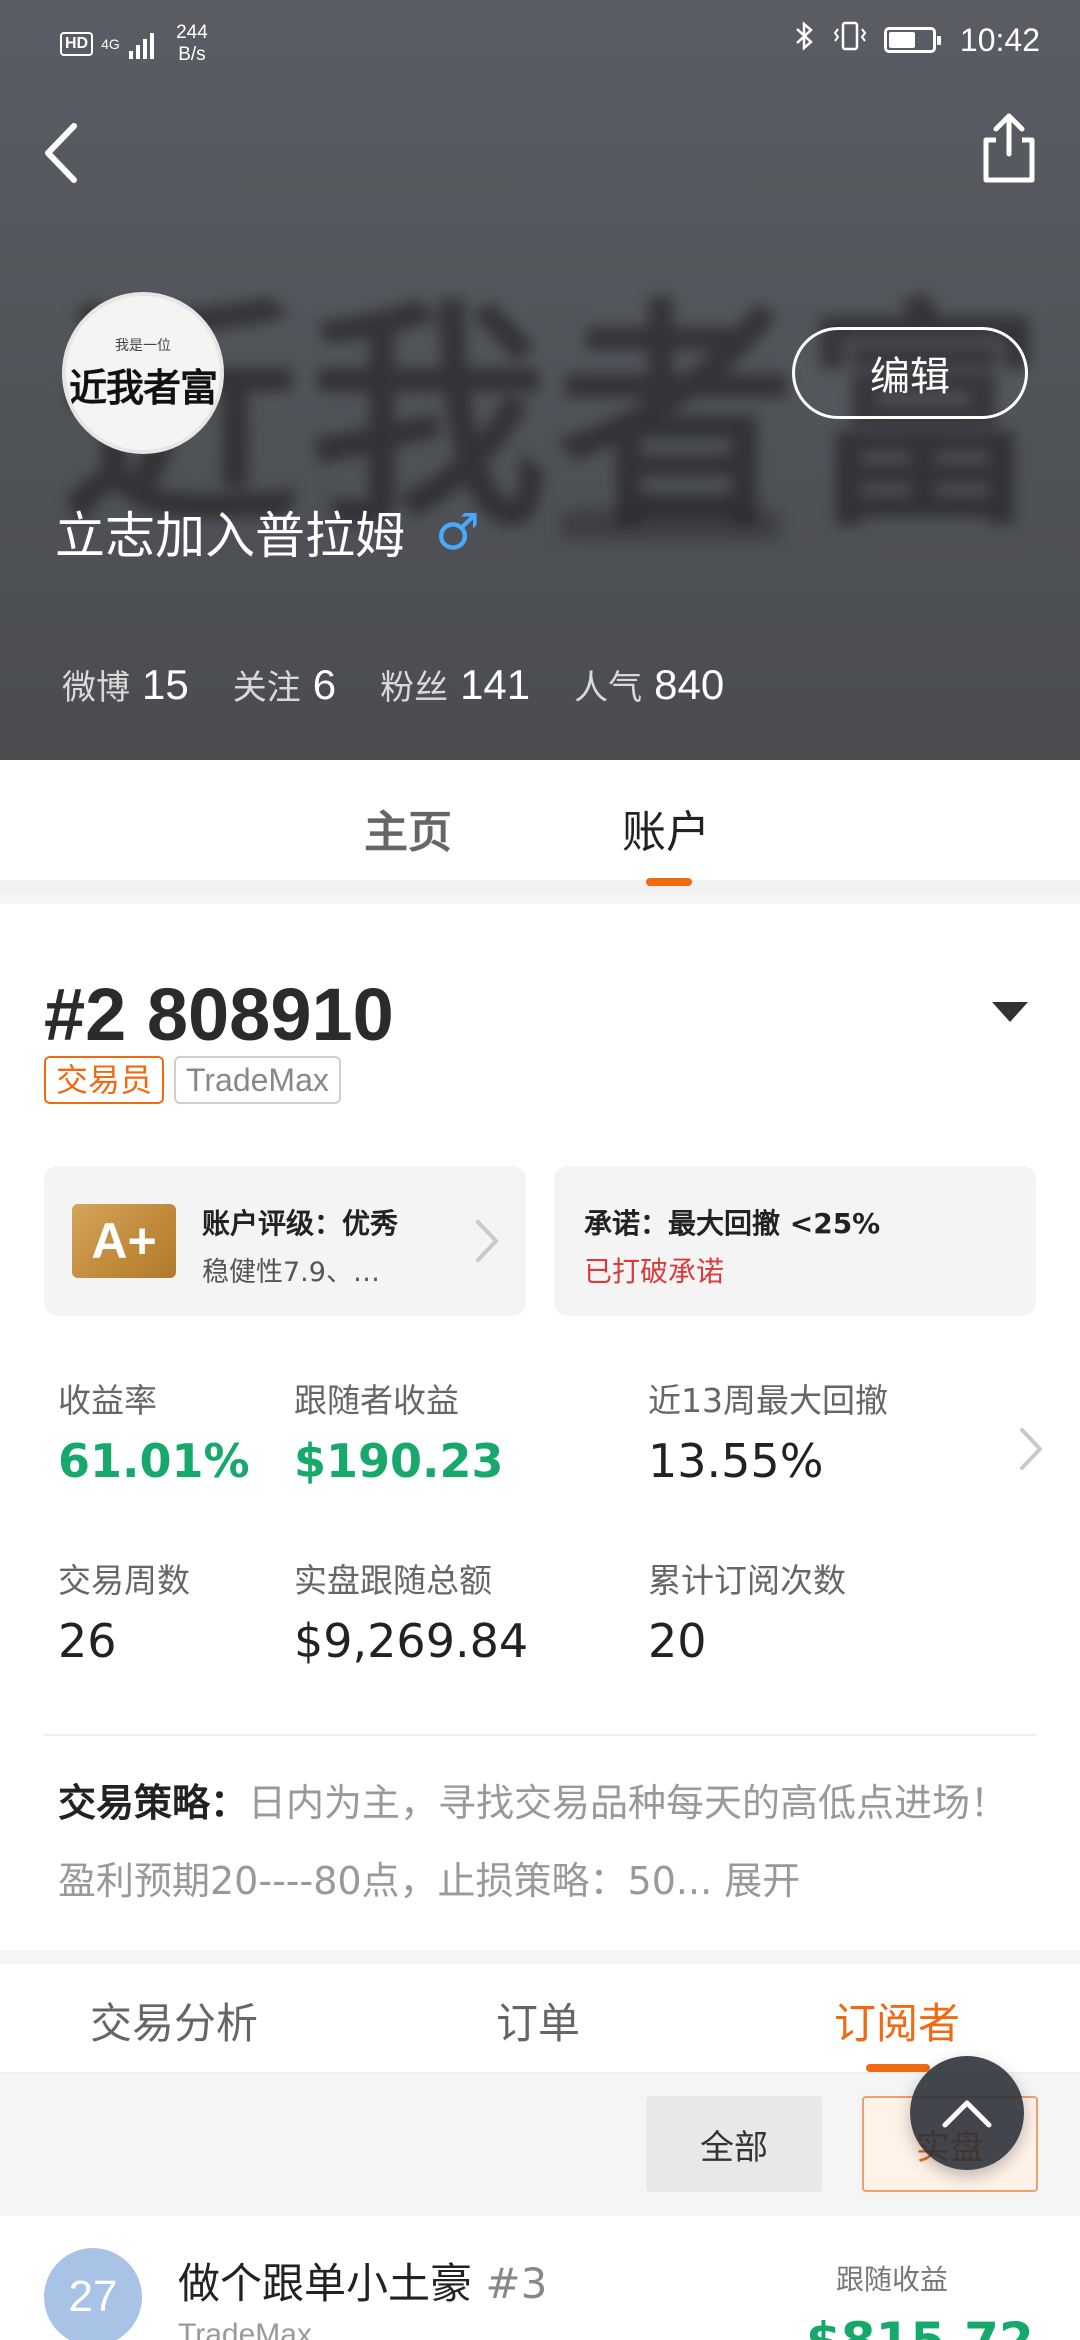  I want to click on stat-label: 微博, so click(96, 688).